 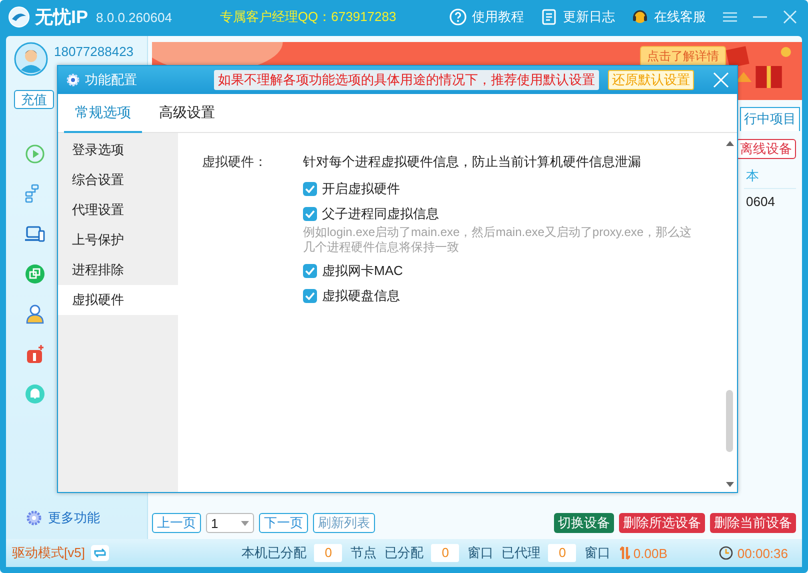 I want to click on avatar-icon, so click(x=31, y=59).